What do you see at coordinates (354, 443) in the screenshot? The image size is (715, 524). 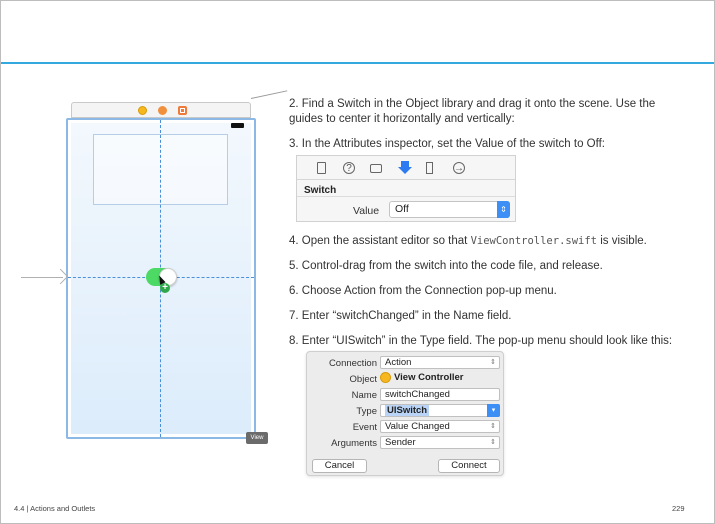 I see `arguments-label: Arguments` at bounding box center [354, 443].